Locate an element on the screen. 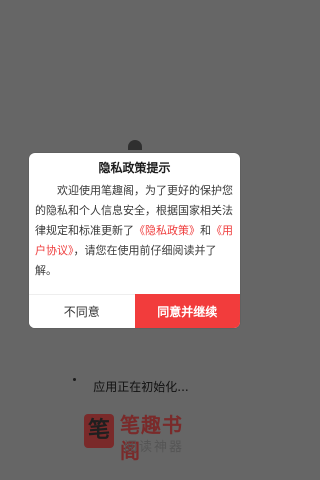  app-slogan: 阅读神器 is located at coordinates (154, 447).